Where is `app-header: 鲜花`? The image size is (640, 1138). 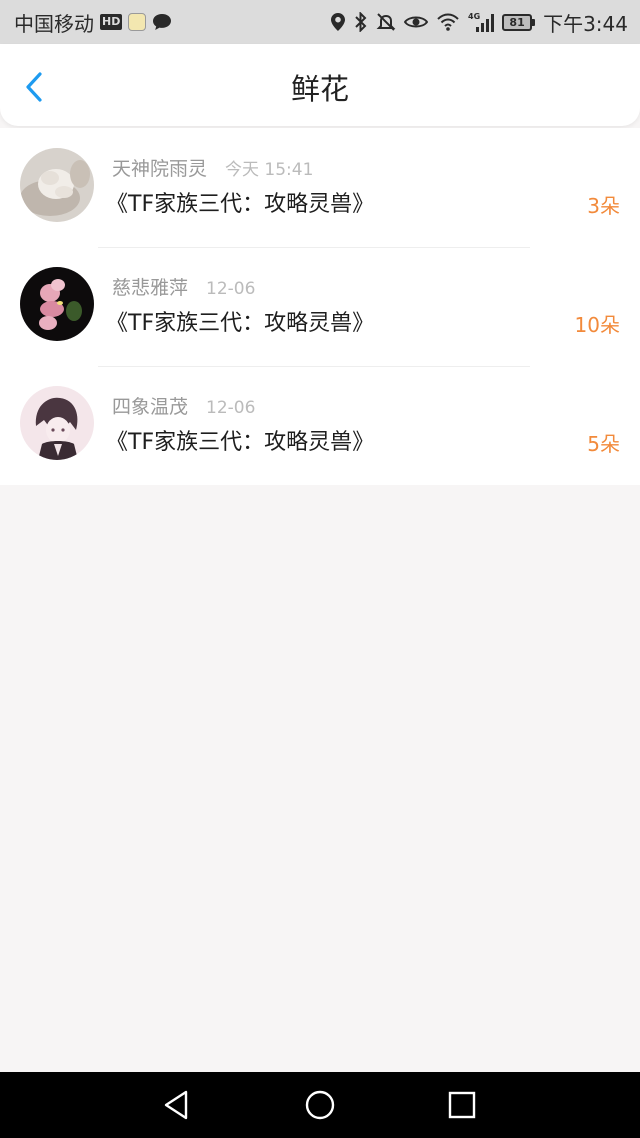 app-header: 鲜花 is located at coordinates (320, 85).